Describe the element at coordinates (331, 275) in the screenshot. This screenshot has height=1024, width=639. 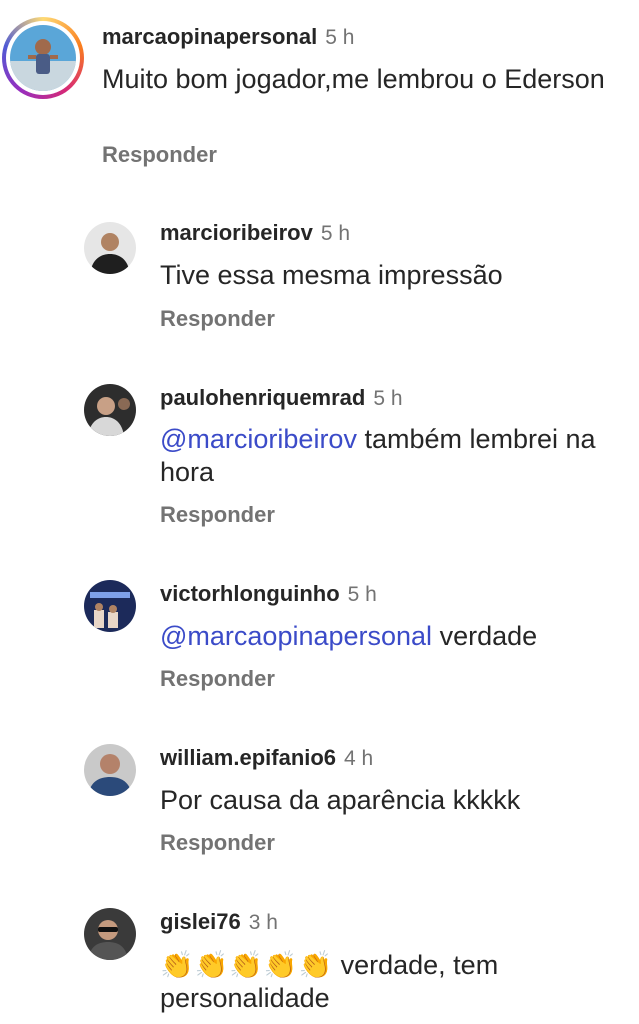
I see `comment-text: Tive essa mesma impressão` at that location.